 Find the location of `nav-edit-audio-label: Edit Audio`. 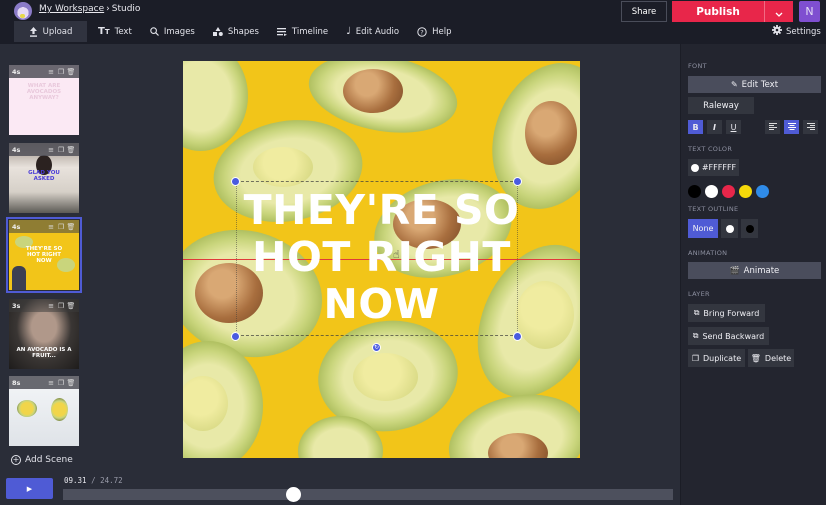

nav-edit-audio-label: Edit Audio is located at coordinates (377, 31).